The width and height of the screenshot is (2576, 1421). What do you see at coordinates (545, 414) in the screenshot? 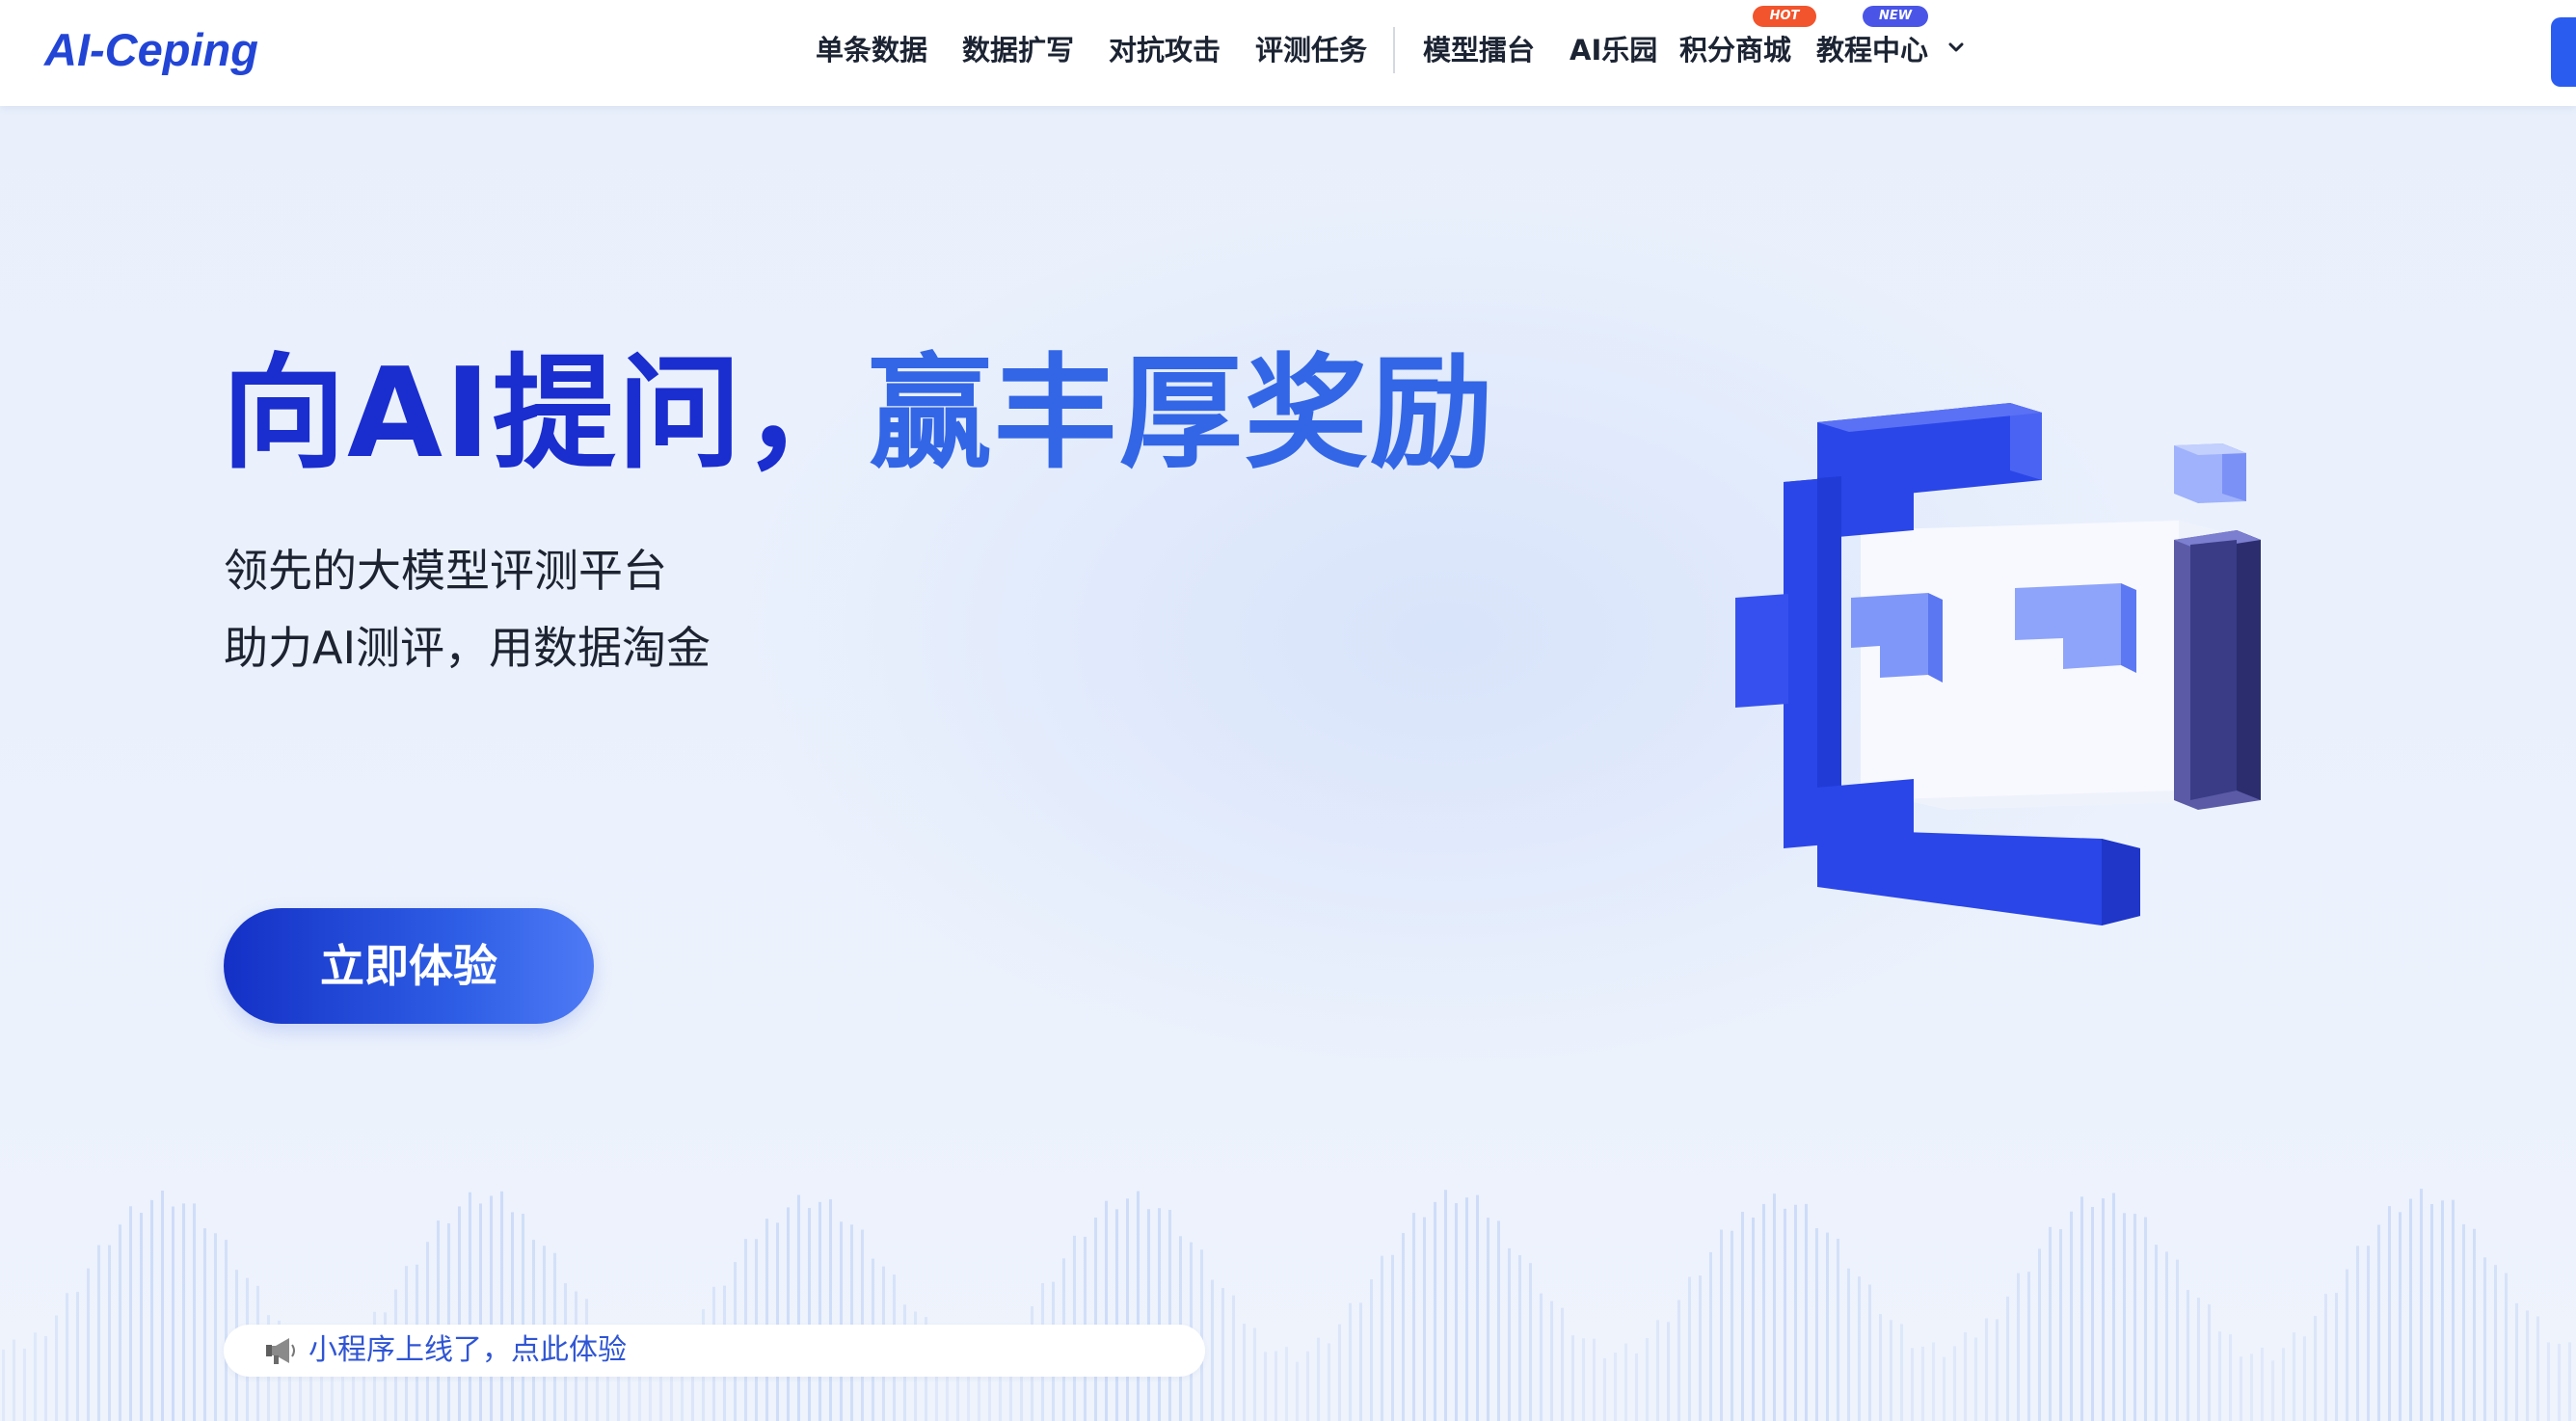
I see `hero-title-part1: 向AI提问，` at bounding box center [545, 414].